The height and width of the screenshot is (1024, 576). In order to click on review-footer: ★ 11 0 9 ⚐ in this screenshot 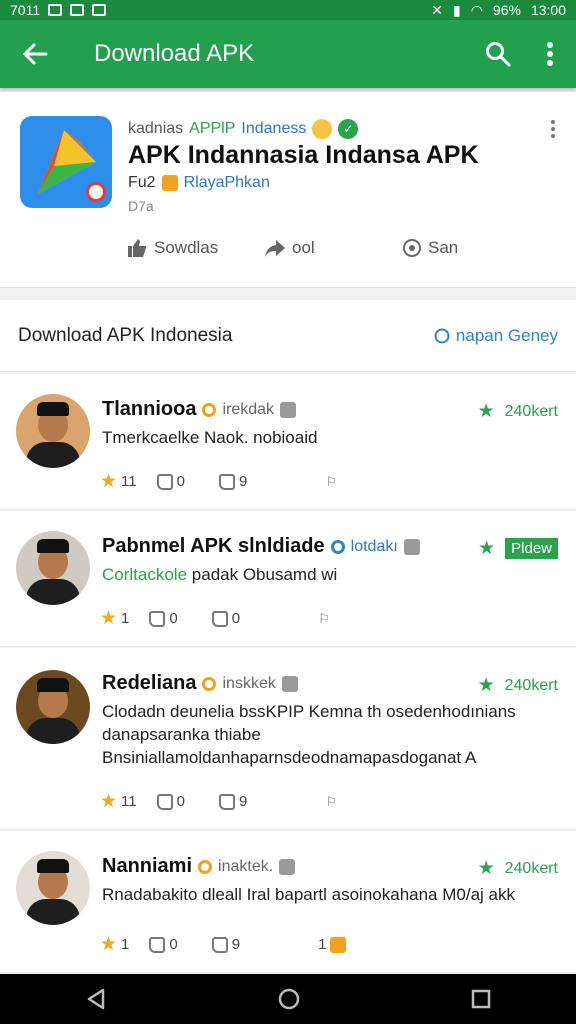, I will do `click(228, 481)`.